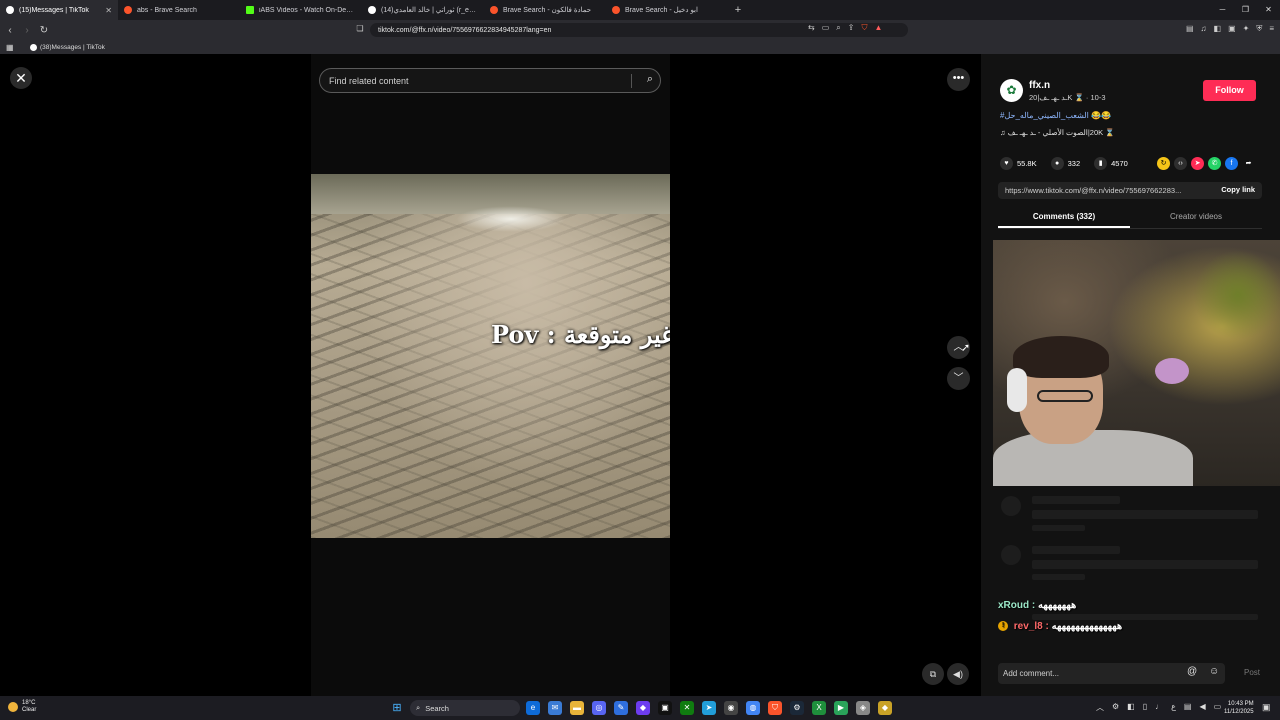  What do you see at coordinates (1039, 85) in the screenshot?
I see `username: ffx.n` at bounding box center [1039, 85].